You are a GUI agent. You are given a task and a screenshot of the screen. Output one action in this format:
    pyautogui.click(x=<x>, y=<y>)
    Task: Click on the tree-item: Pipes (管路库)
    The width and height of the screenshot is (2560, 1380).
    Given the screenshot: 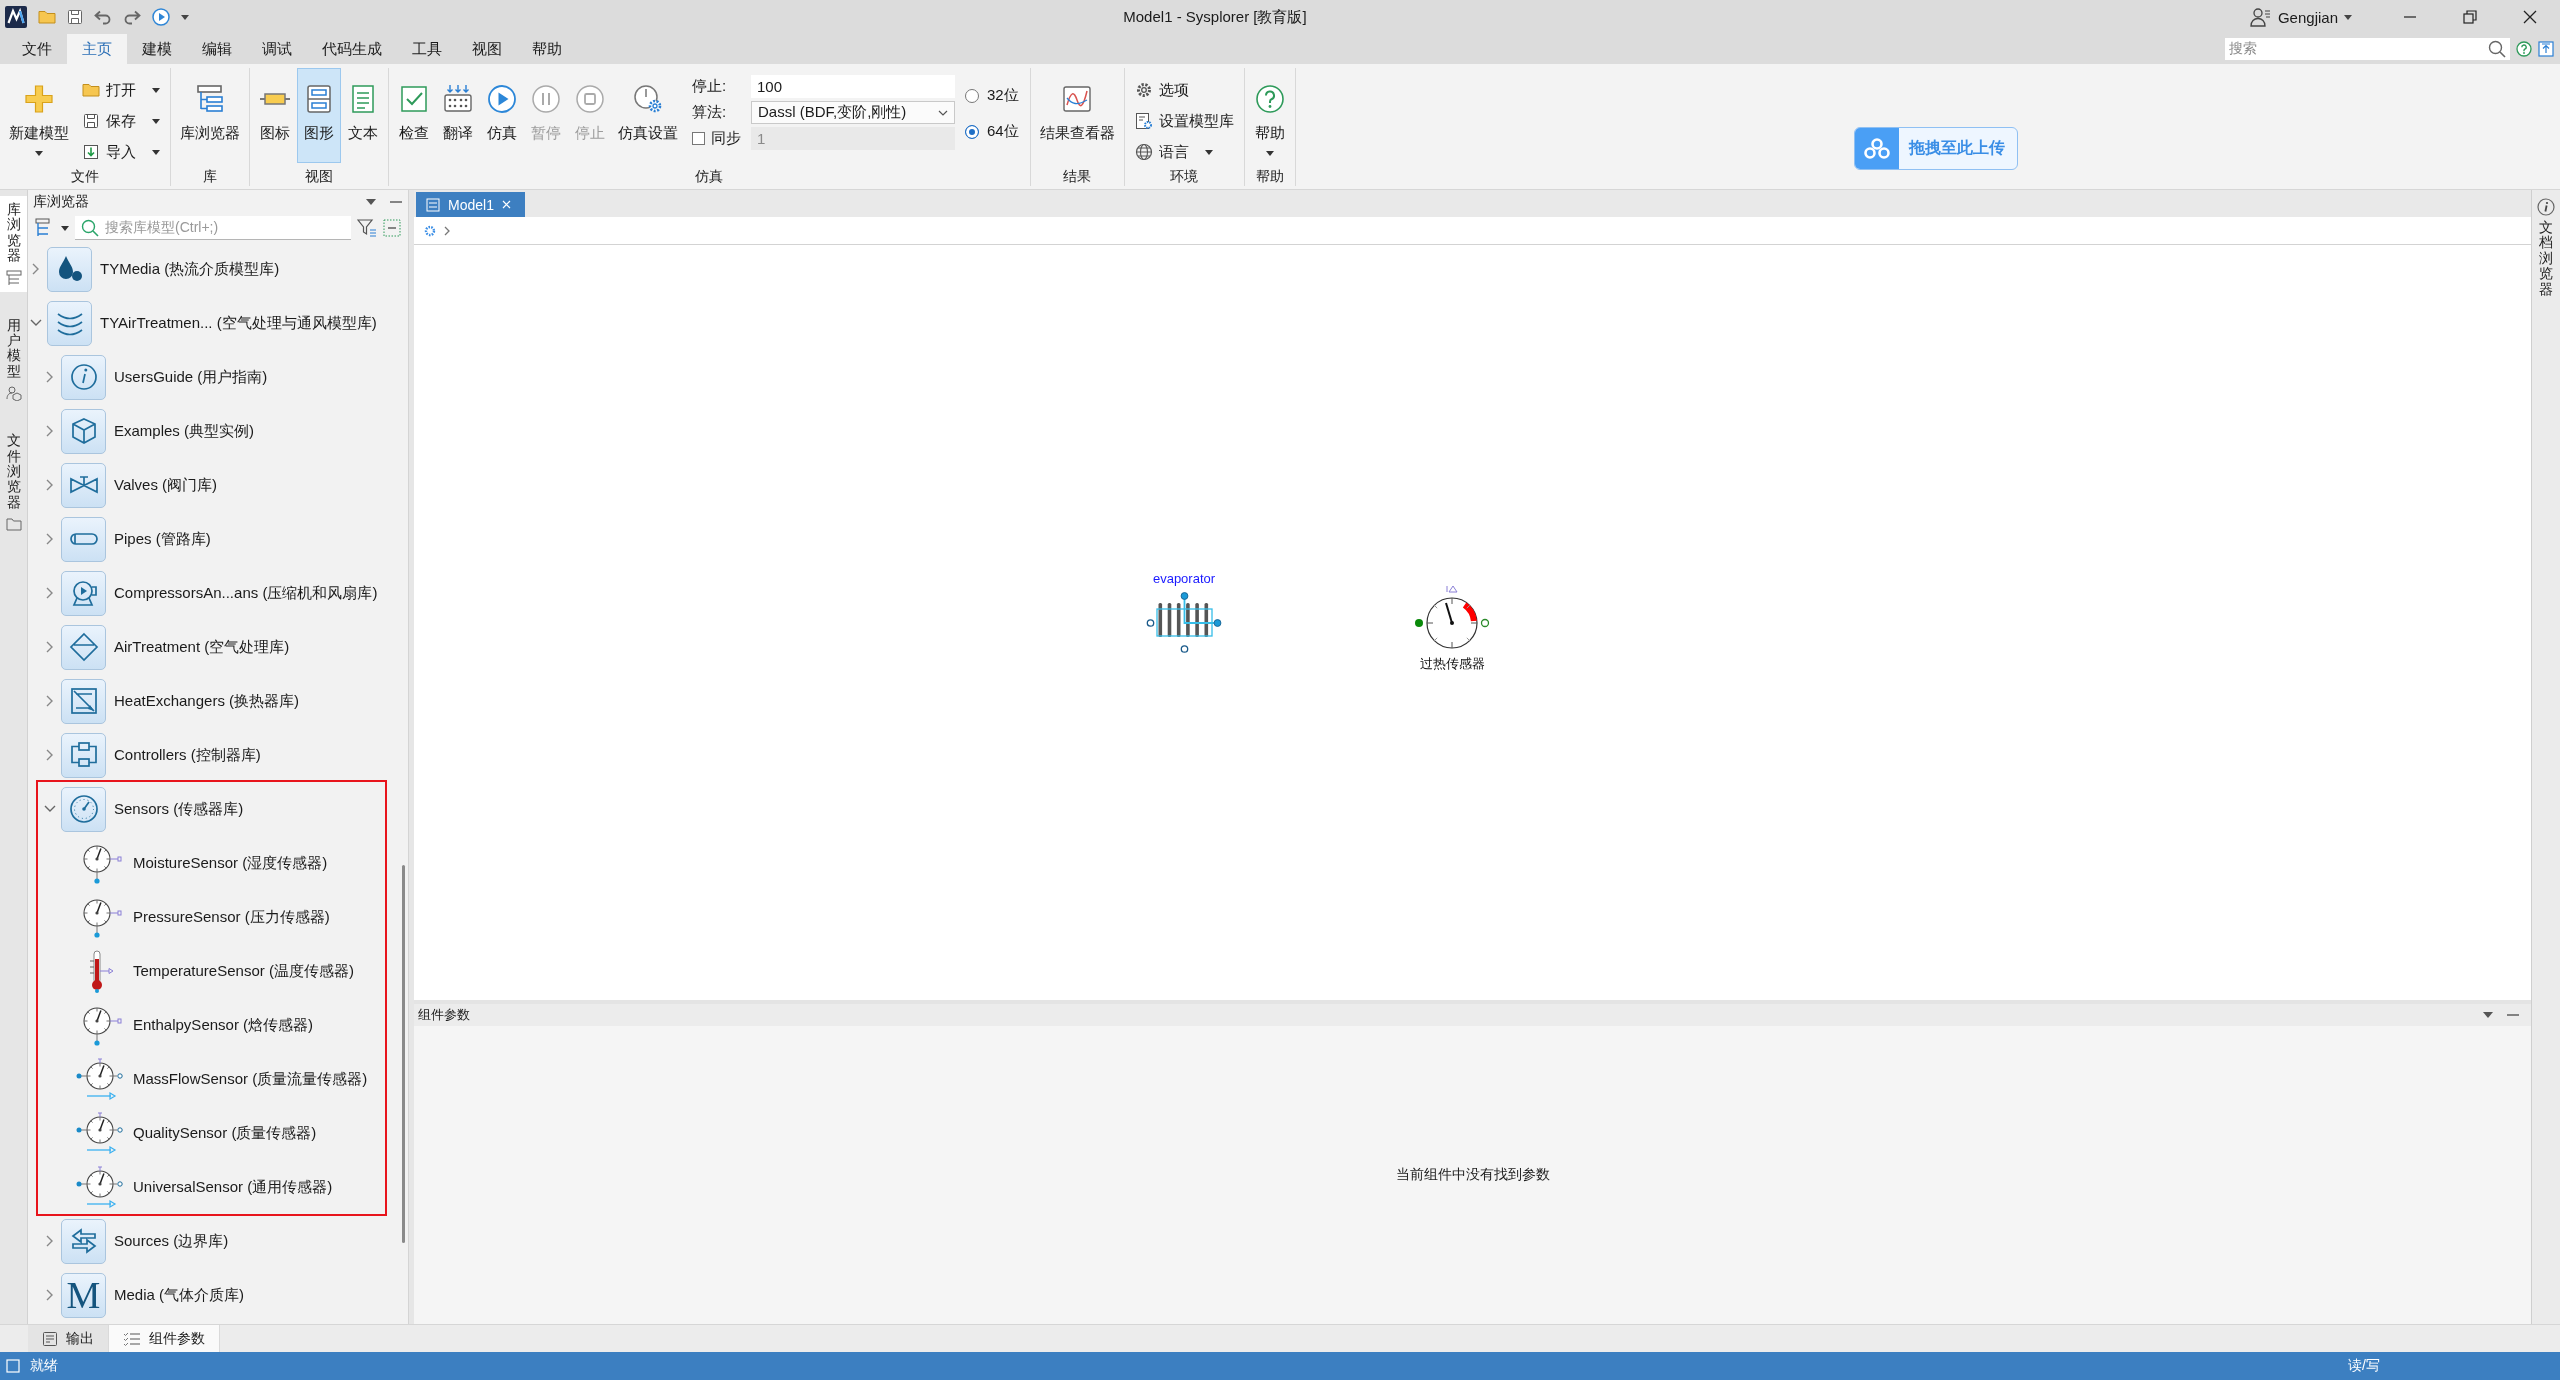 What is the action you would take?
    pyautogui.click(x=136, y=539)
    